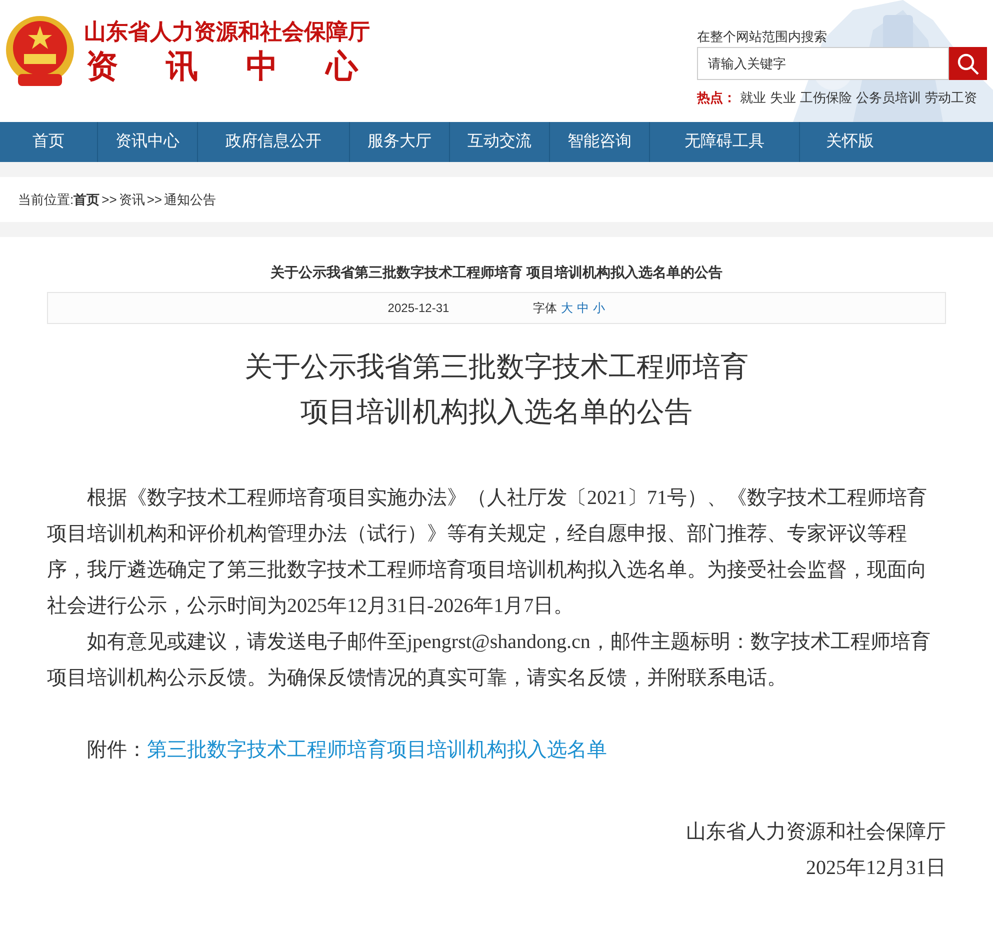 The image size is (993, 934). I want to click on font-size-label: 字体, so click(545, 308).